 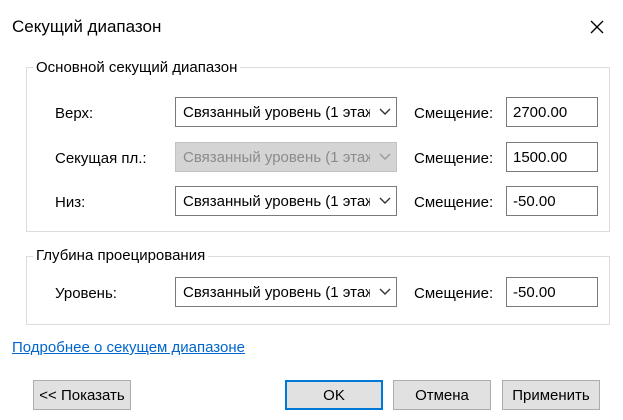 What do you see at coordinates (87, 26) in the screenshot?
I see `dialog-title: Секущий диапазон` at bounding box center [87, 26].